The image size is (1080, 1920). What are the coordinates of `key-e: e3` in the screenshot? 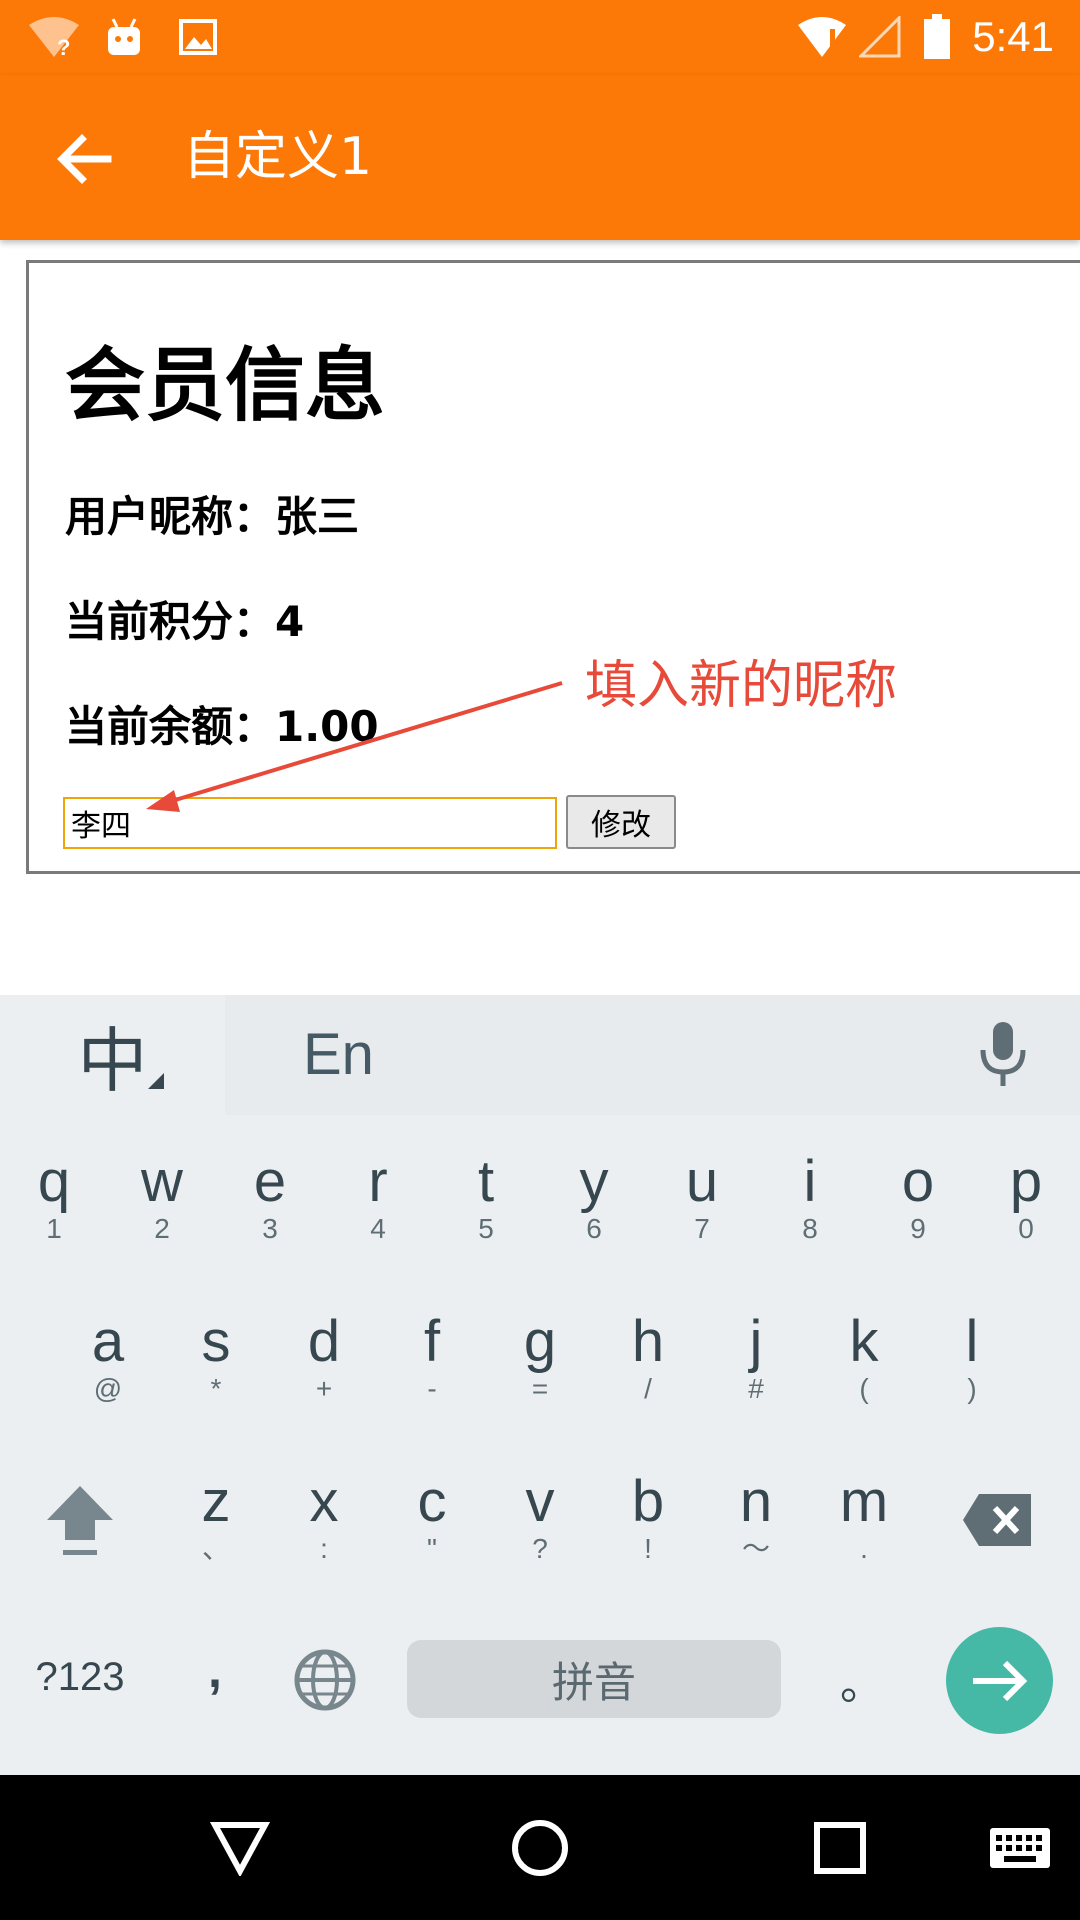 It's located at (270, 1197).